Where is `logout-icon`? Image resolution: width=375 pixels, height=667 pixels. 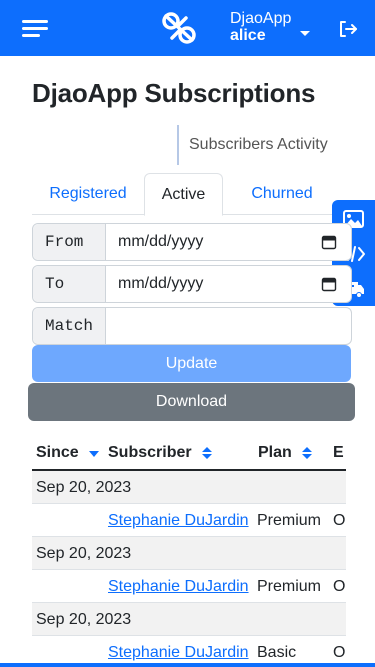
logout-icon is located at coordinates (348, 29).